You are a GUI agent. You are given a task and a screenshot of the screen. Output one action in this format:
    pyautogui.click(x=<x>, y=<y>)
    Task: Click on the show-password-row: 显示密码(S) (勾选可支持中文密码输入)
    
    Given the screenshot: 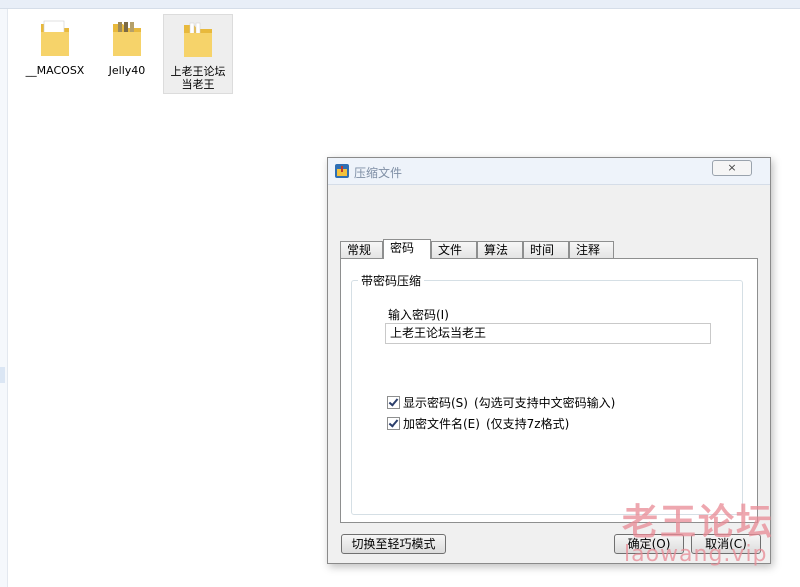 What is the action you would take?
    pyautogui.click(x=501, y=404)
    